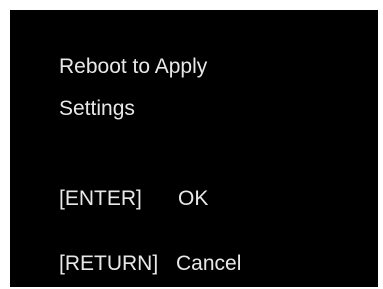 Image resolution: width=383 pixels, height=289 pixels. What do you see at coordinates (193, 198) in the screenshot?
I see `ok-label: OK` at bounding box center [193, 198].